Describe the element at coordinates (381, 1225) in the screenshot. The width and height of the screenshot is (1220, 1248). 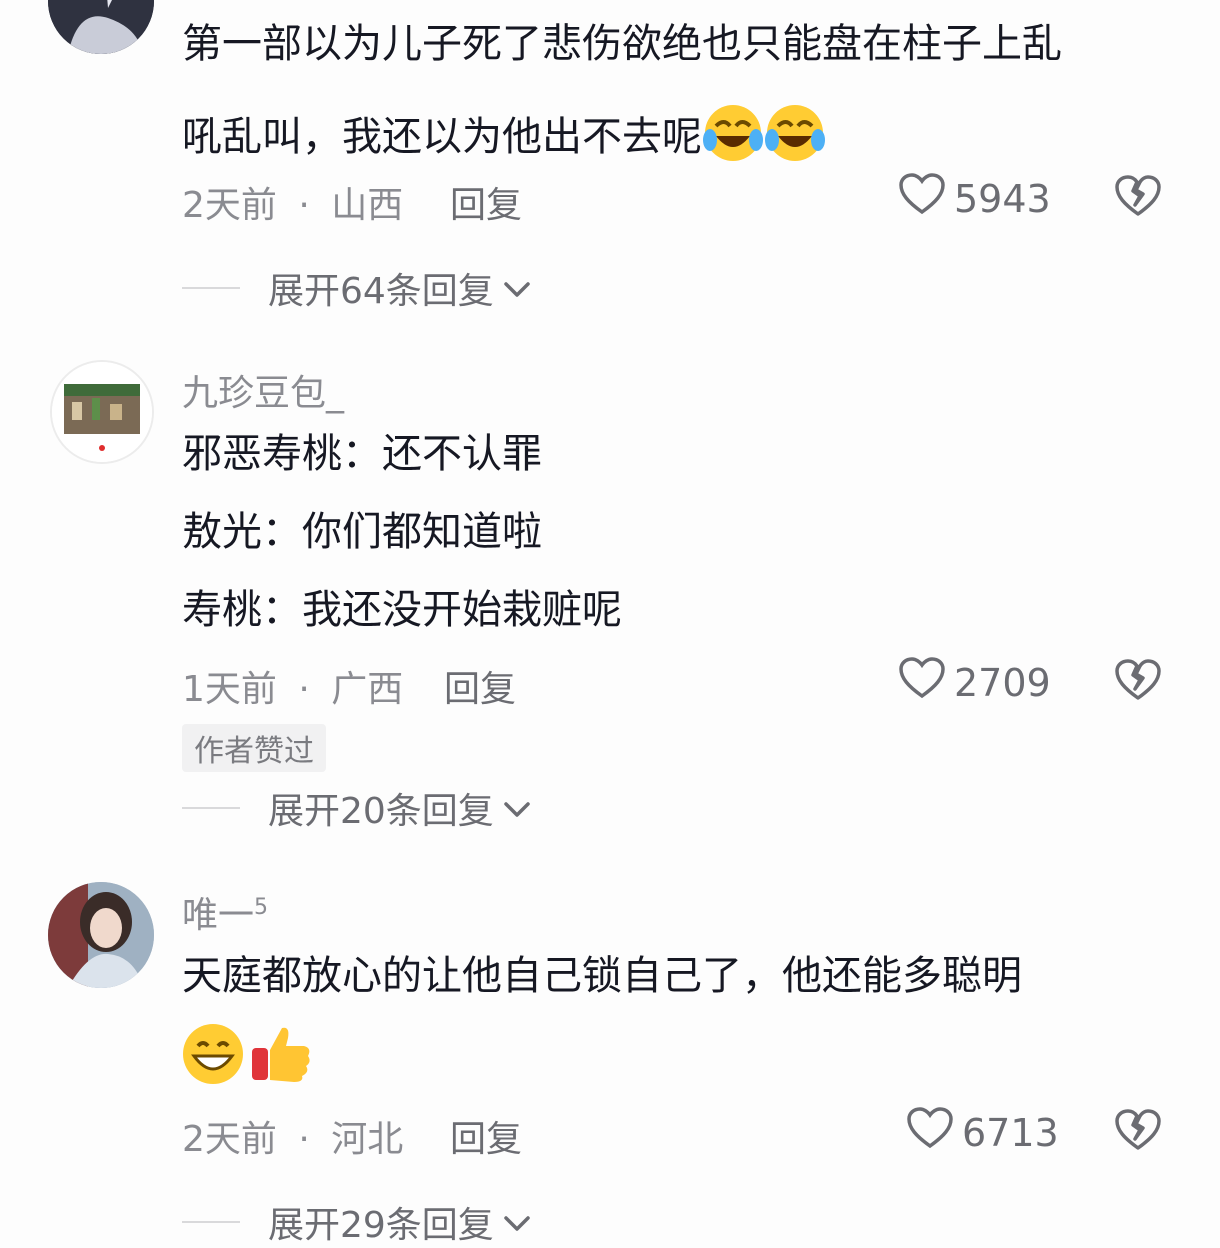
I see `expand-replies-label: 展开29条回复` at that location.